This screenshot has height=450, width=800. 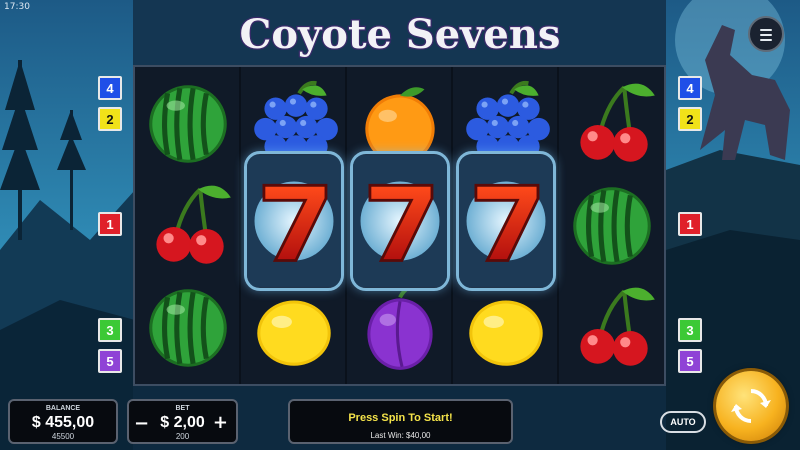 What do you see at coordinates (182, 408) in the screenshot?
I see `bet-label: BET` at bounding box center [182, 408].